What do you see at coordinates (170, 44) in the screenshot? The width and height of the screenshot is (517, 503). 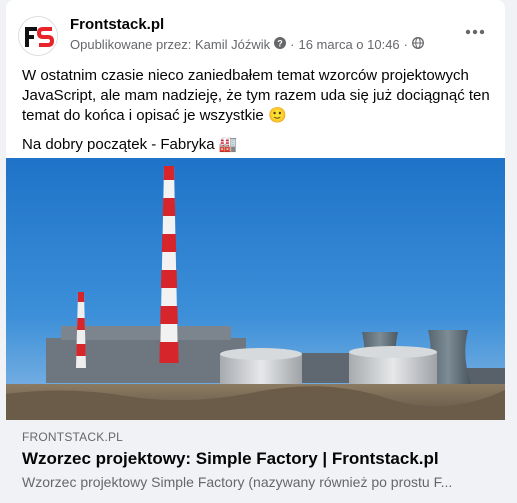 I see `author-label: Opublikowane przez: Kamil Jóźwik` at bounding box center [170, 44].